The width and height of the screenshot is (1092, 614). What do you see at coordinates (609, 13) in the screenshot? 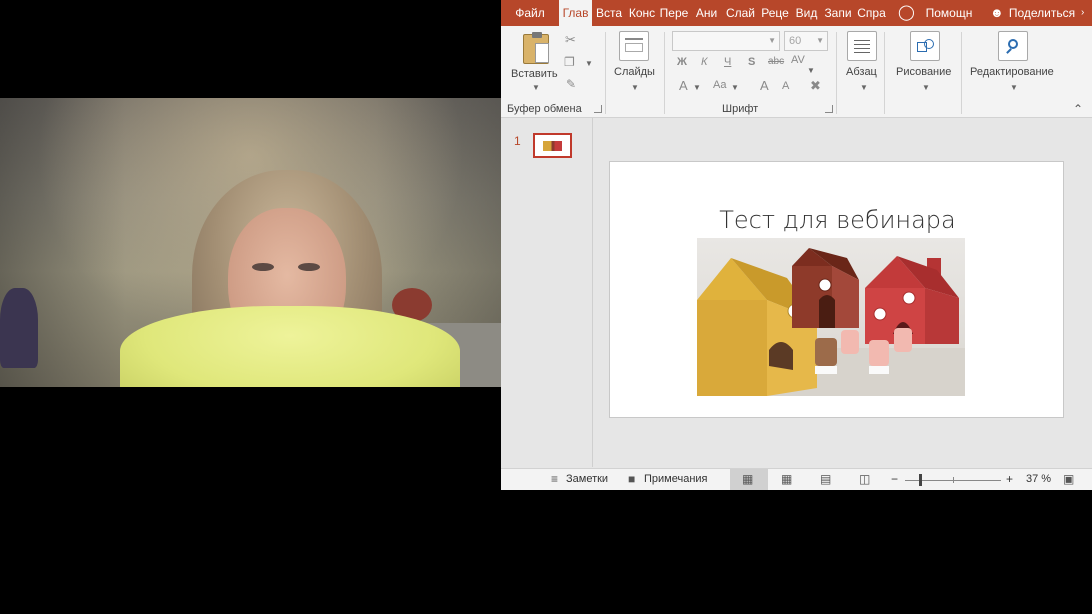
I see `tab-insert: Вста` at bounding box center [609, 13].